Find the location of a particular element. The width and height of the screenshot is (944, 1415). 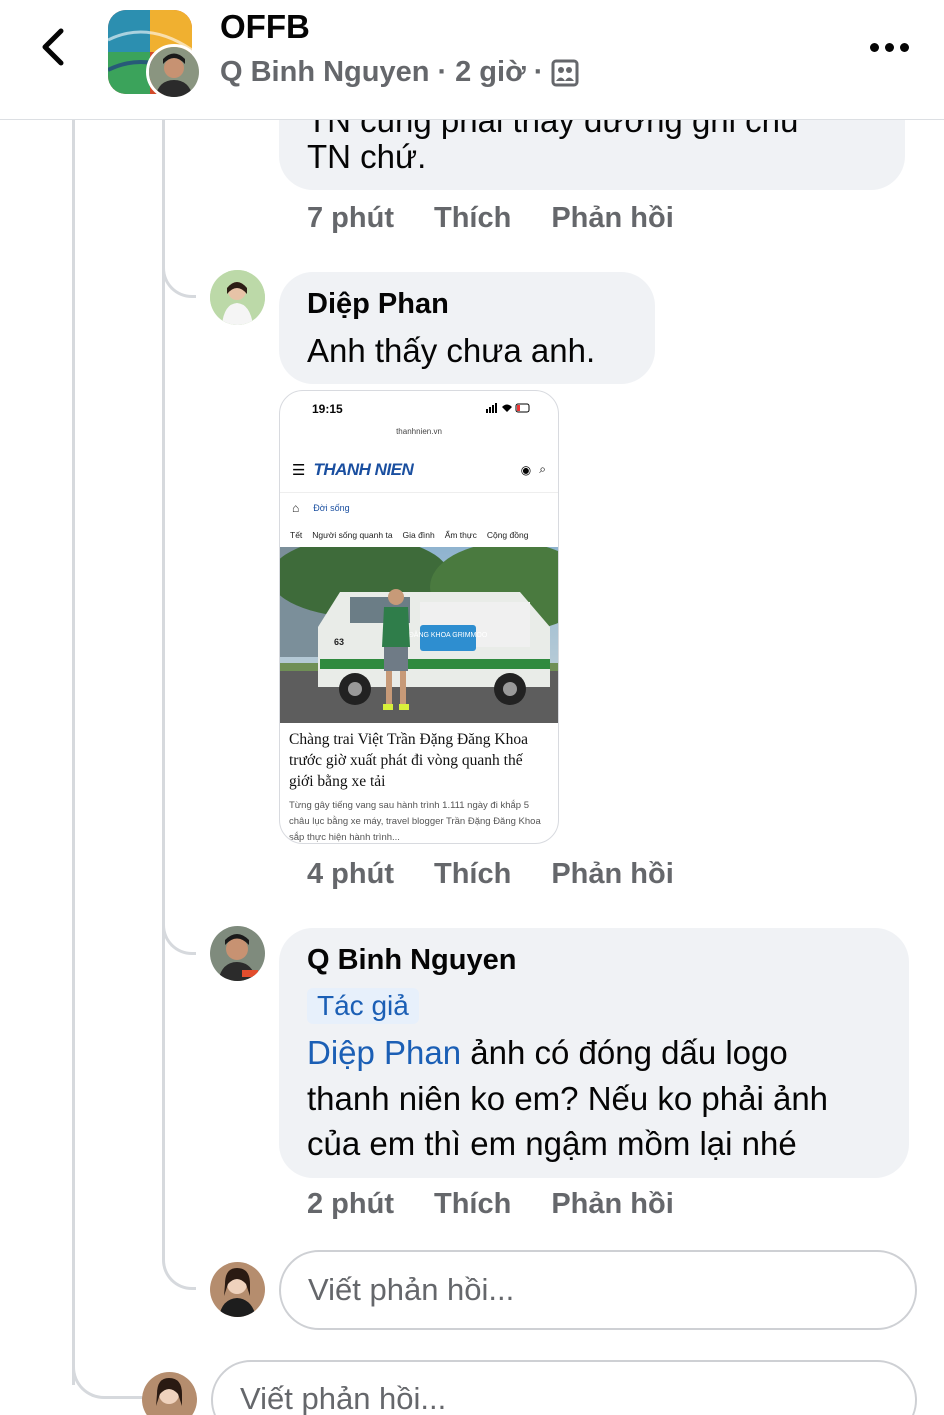

site-logo: THANH NIEN is located at coordinates (363, 469).